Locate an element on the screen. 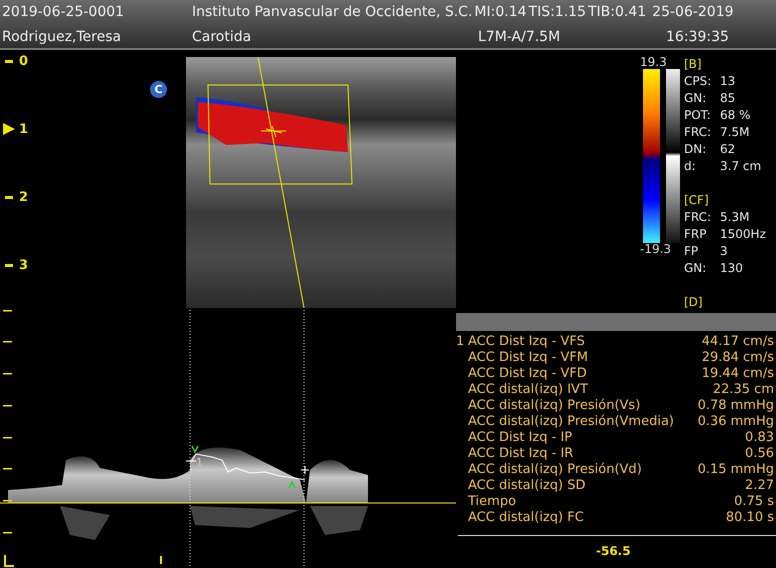 This screenshot has width=776, height=568. institution-name: Instituto Panvascular de Occidente, S.C. is located at coordinates (331, 12).